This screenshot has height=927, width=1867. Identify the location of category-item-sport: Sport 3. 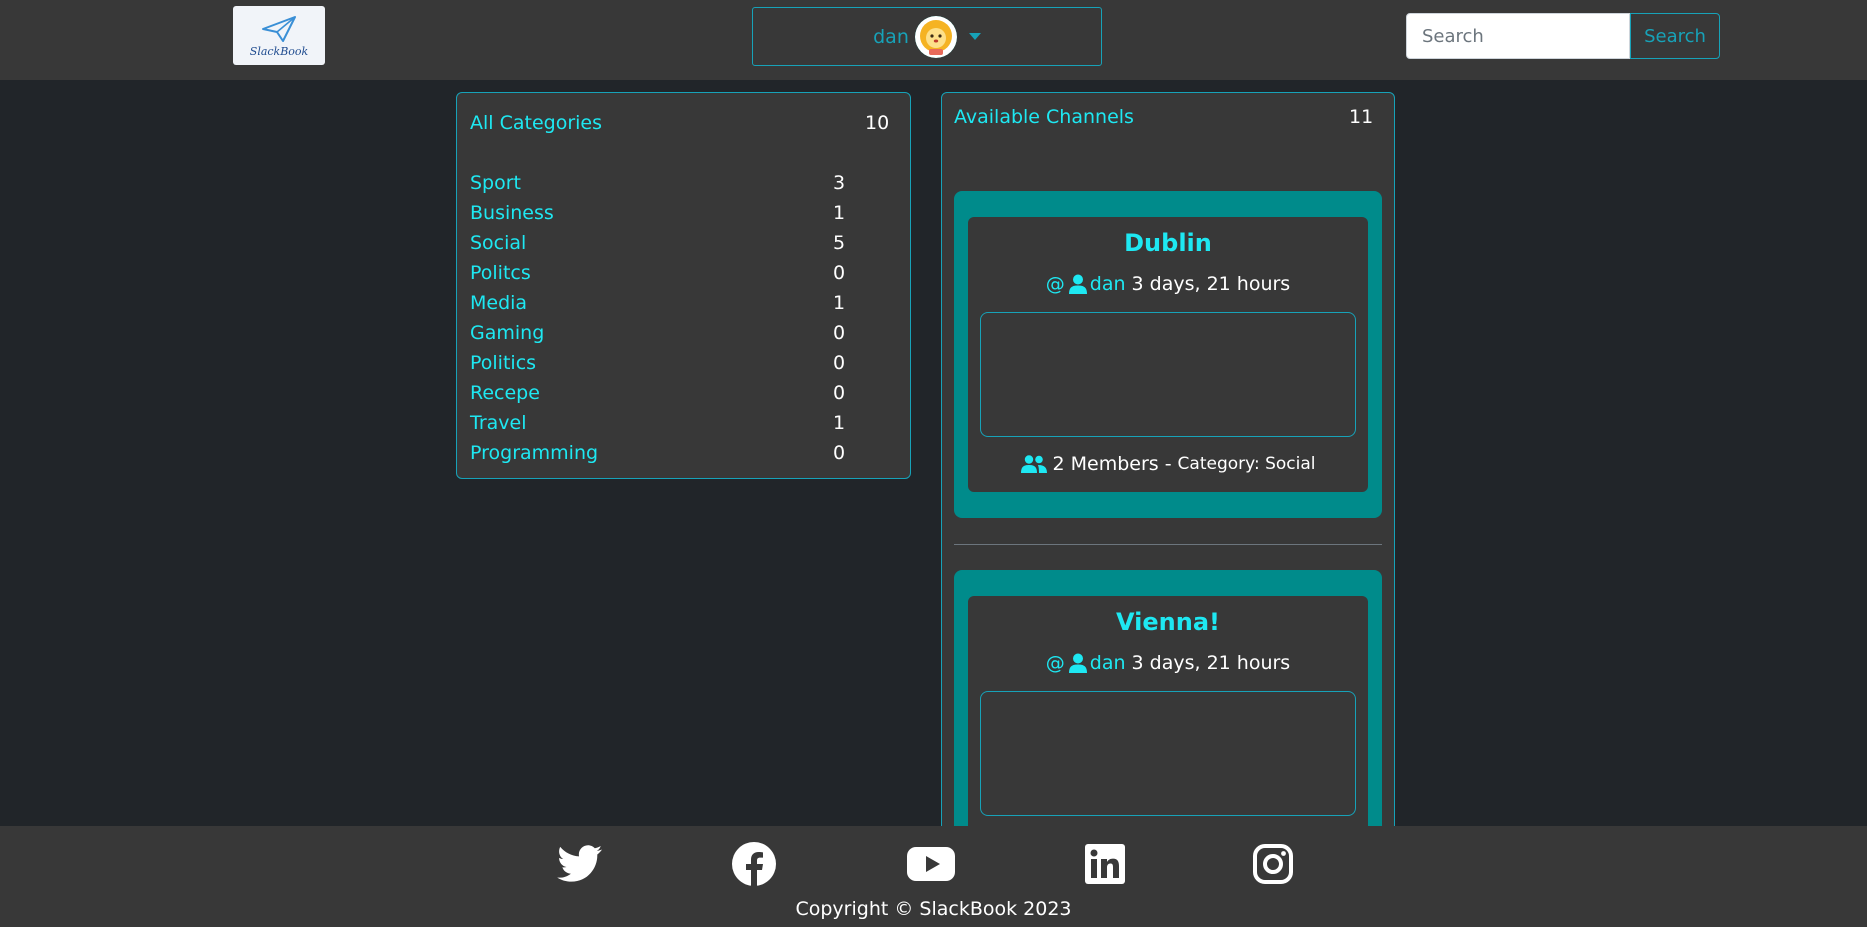
(680, 183).